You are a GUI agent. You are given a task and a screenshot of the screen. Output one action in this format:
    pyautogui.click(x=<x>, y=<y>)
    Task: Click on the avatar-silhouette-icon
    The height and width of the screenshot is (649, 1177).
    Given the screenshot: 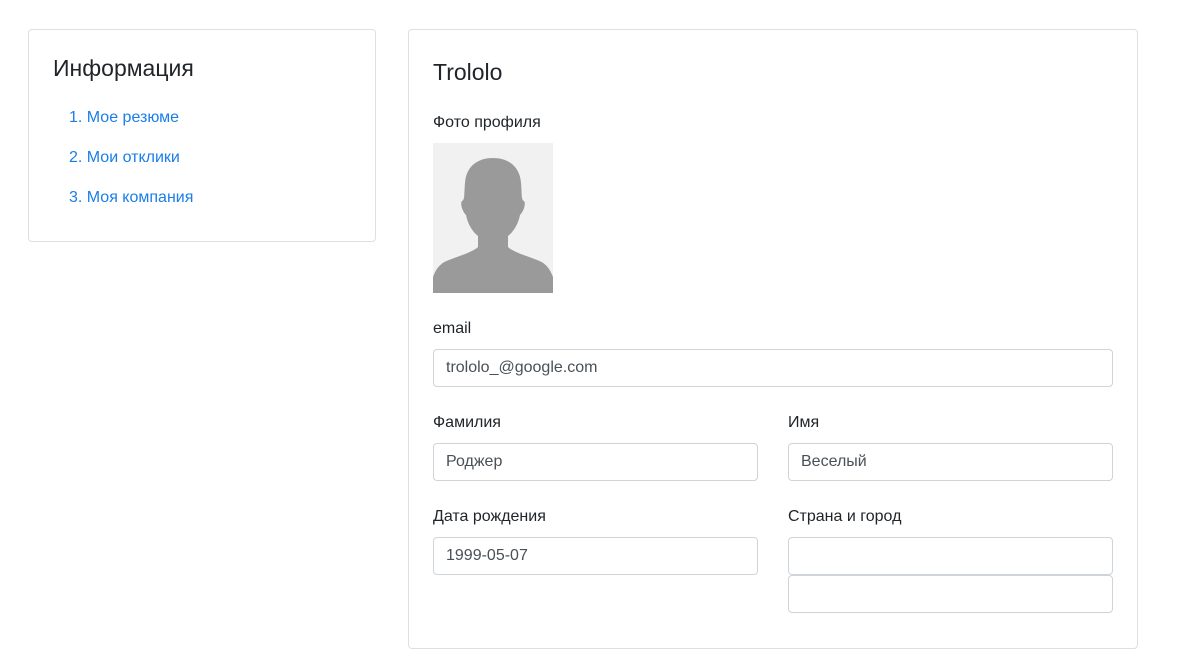 What is the action you would take?
    pyautogui.click(x=493, y=225)
    